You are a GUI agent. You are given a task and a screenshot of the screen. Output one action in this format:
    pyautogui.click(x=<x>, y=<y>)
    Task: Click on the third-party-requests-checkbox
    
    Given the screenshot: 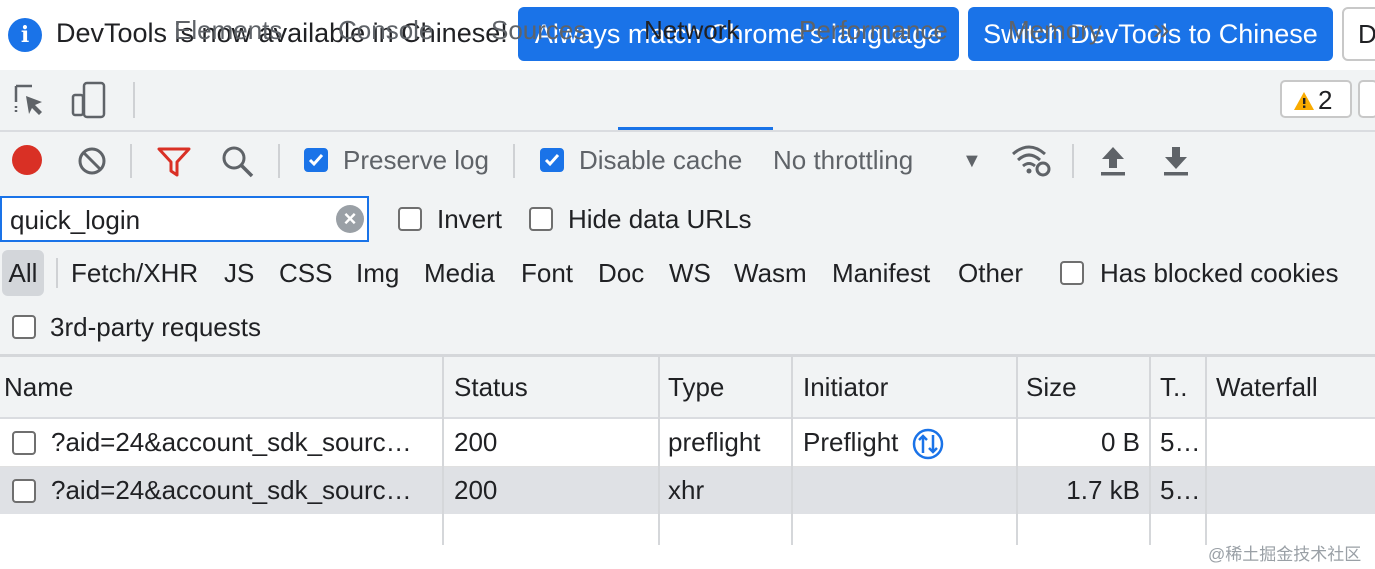 What is the action you would take?
    pyautogui.click(x=24, y=327)
    